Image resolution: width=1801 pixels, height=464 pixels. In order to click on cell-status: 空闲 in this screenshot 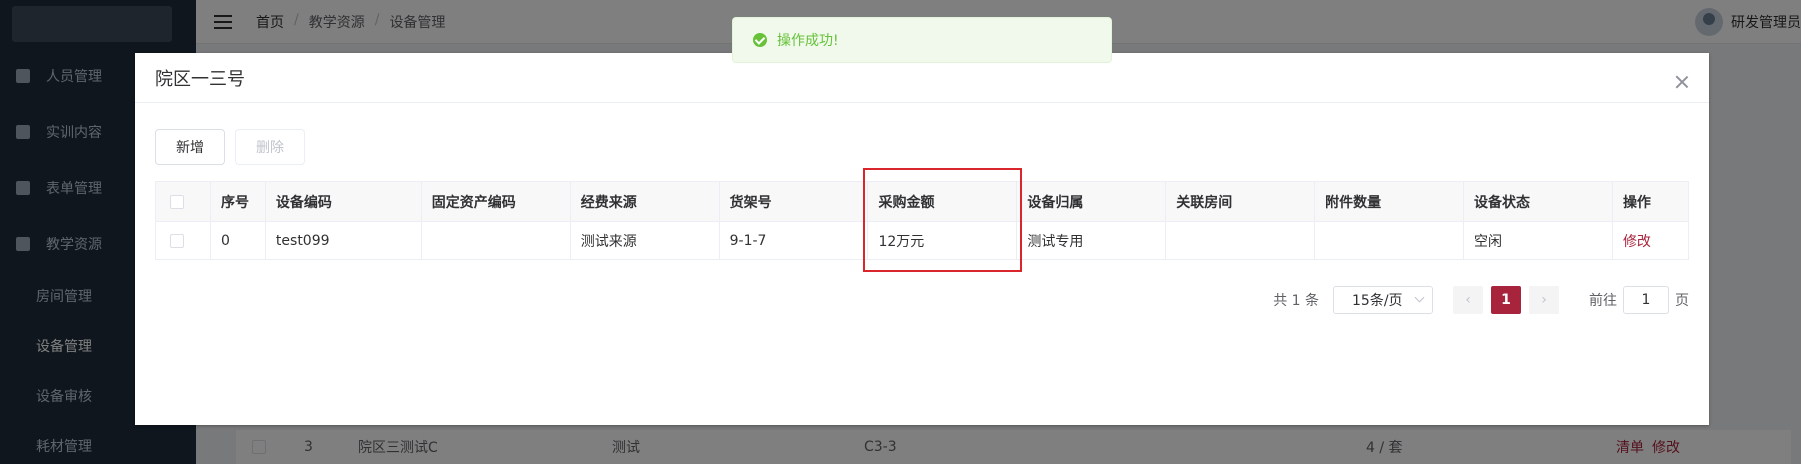, I will do `click(1538, 240)`.